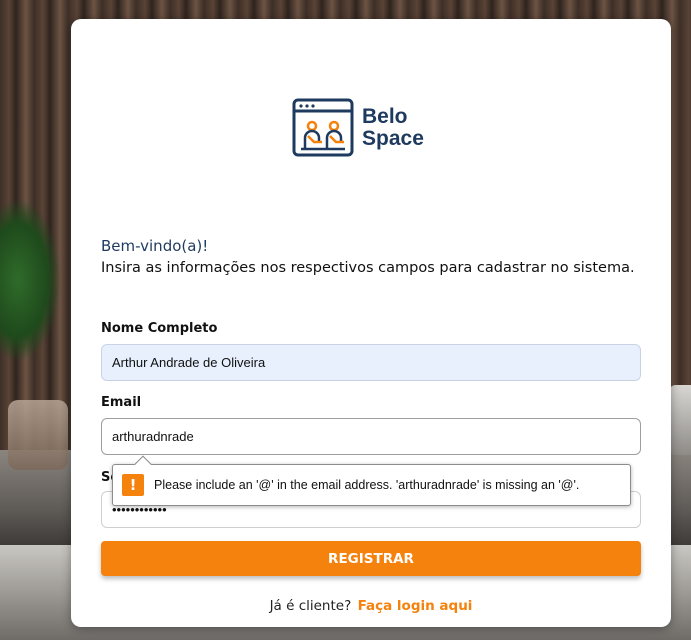 The height and width of the screenshot is (640, 691). Describe the element at coordinates (121, 402) in the screenshot. I see `email-label: Email` at that location.